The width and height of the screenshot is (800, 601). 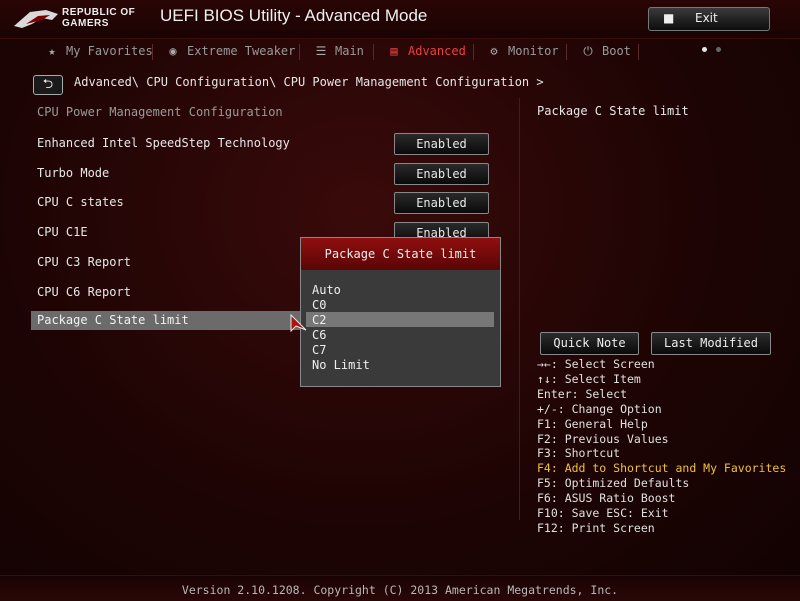 What do you see at coordinates (589, 343) in the screenshot?
I see `quick-note-button: Quick Note` at bounding box center [589, 343].